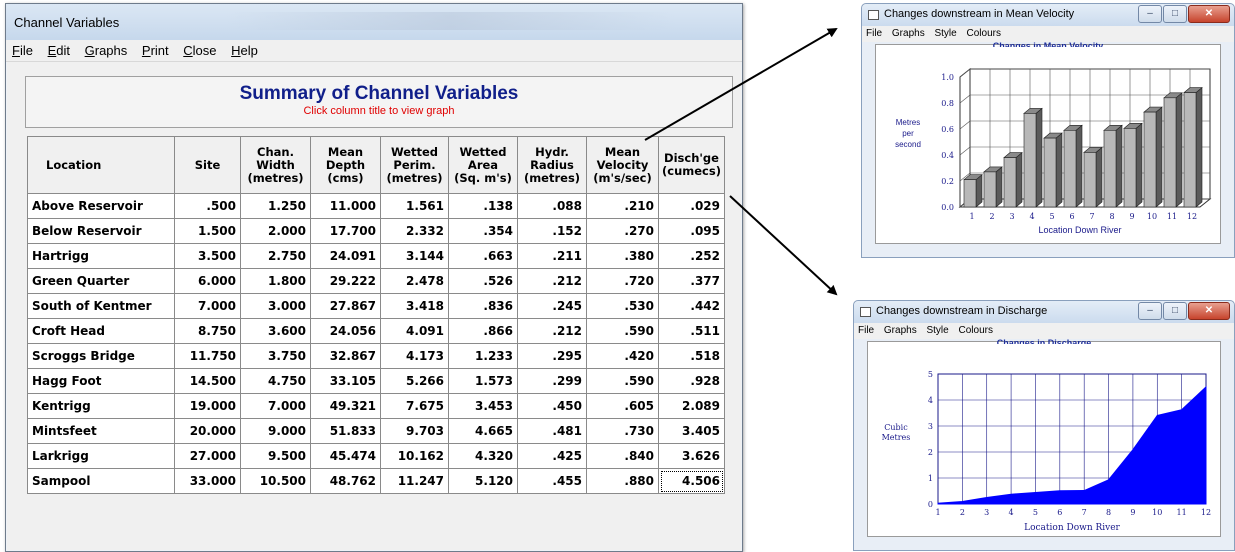  Describe the element at coordinates (783, 245) in the screenshot. I see `arrow-to-discharge-graph` at that location.